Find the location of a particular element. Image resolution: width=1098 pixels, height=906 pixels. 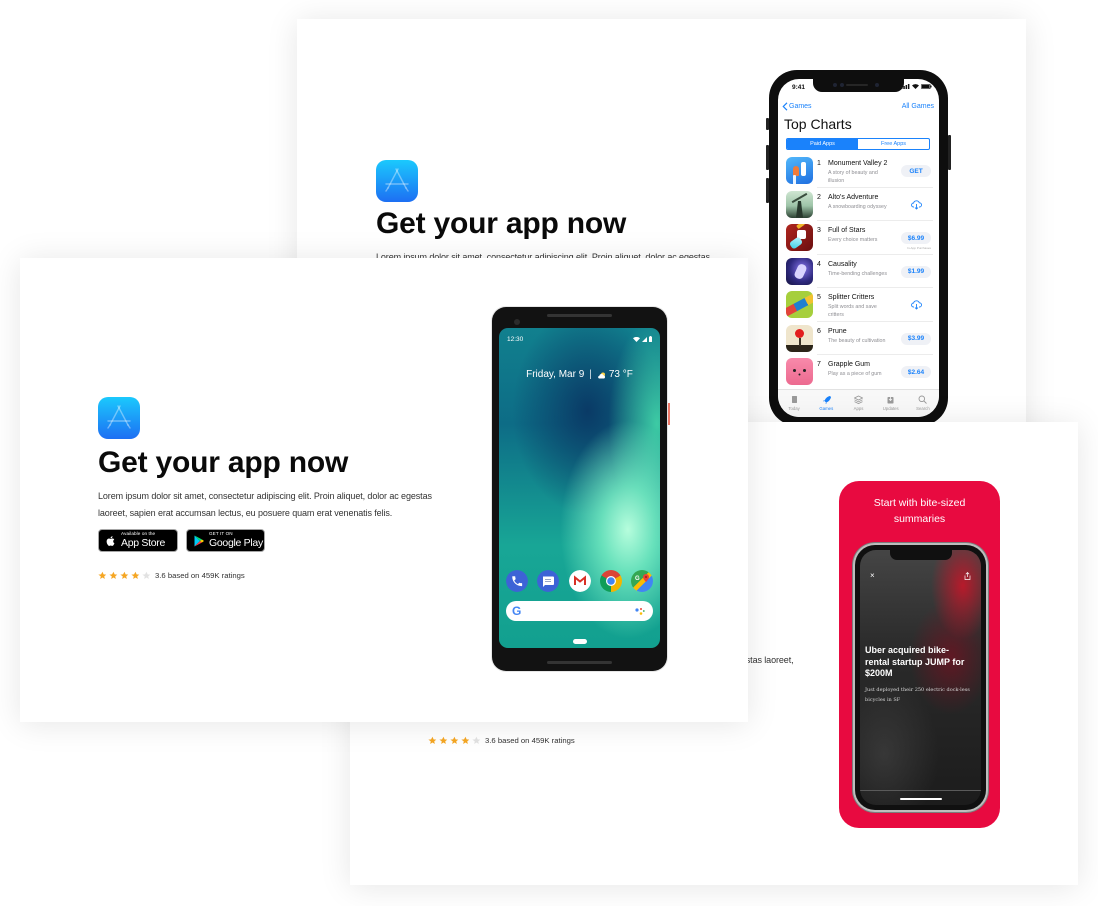

app-name: Prune is located at coordinates (837, 331).